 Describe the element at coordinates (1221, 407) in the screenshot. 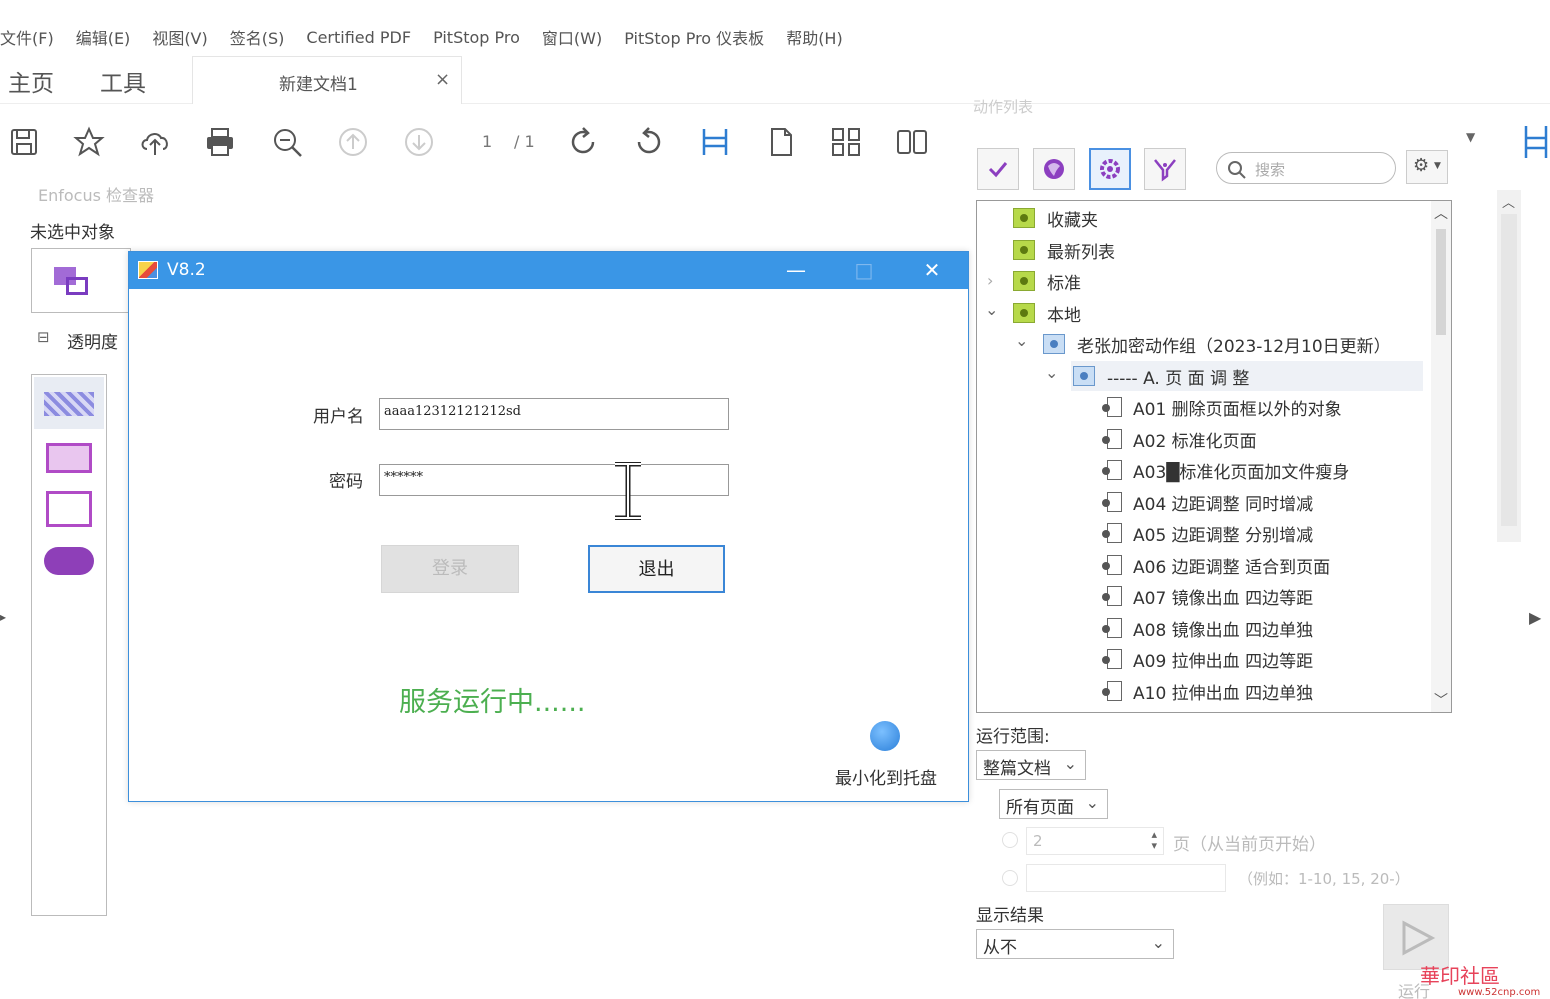

I see `action-item: A01 删除页面框以外的对象` at that location.